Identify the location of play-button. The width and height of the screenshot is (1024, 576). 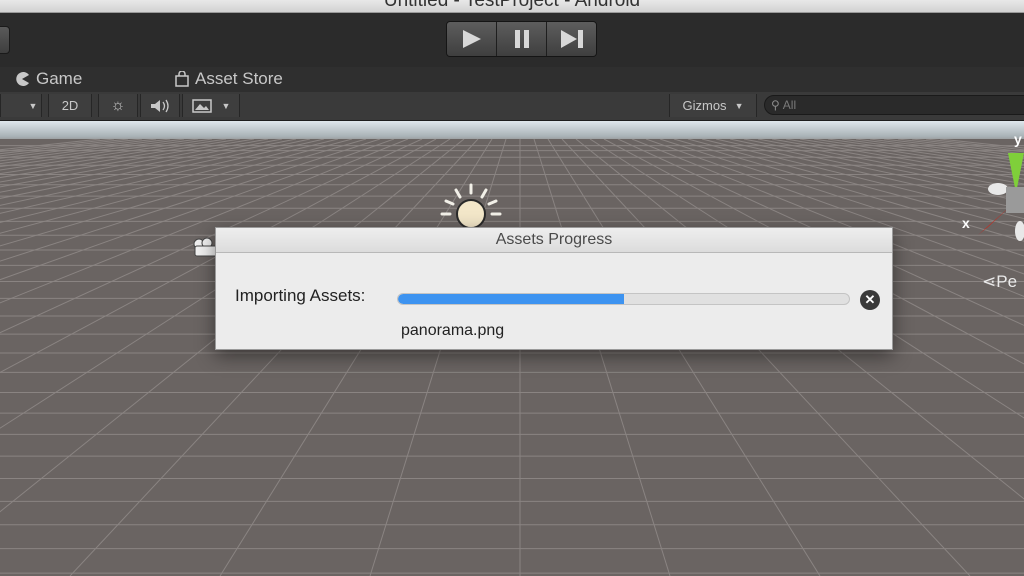
(472, 39).